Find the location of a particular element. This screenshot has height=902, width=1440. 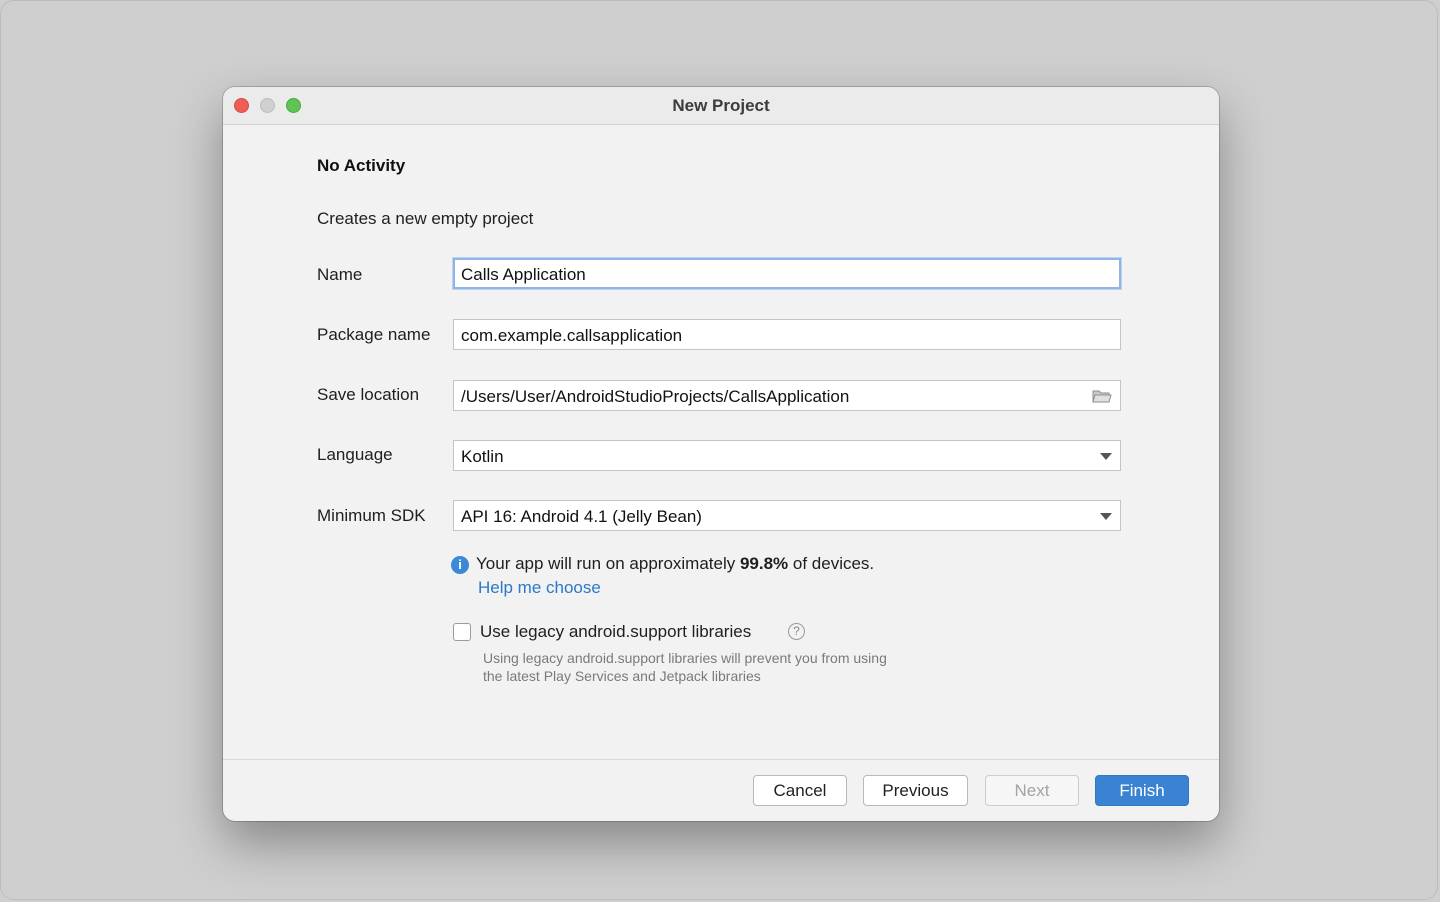

save-location-label: Save location is located at coordinates (368, 394).